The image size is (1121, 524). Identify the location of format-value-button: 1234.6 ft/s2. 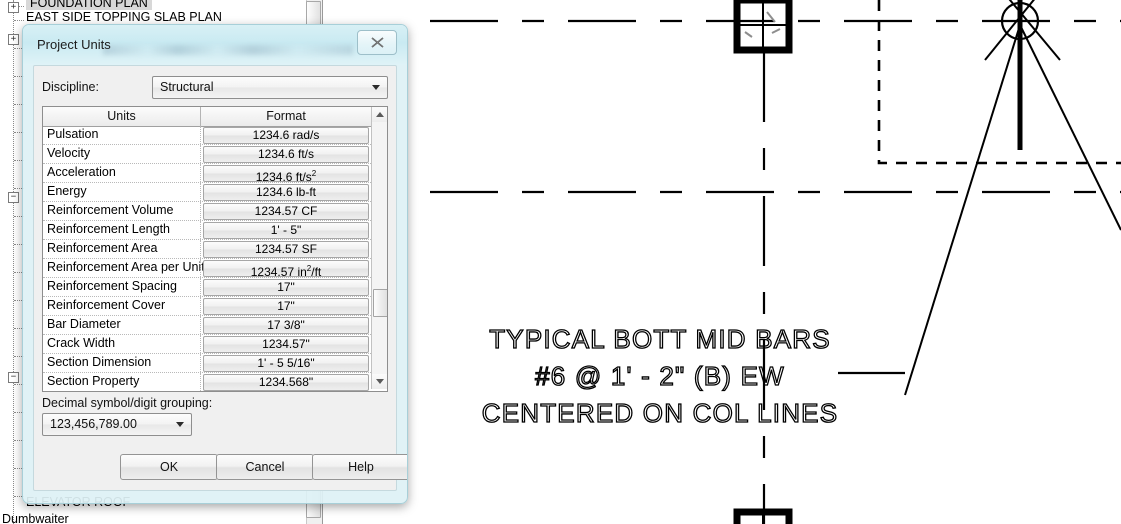
(286, 174).